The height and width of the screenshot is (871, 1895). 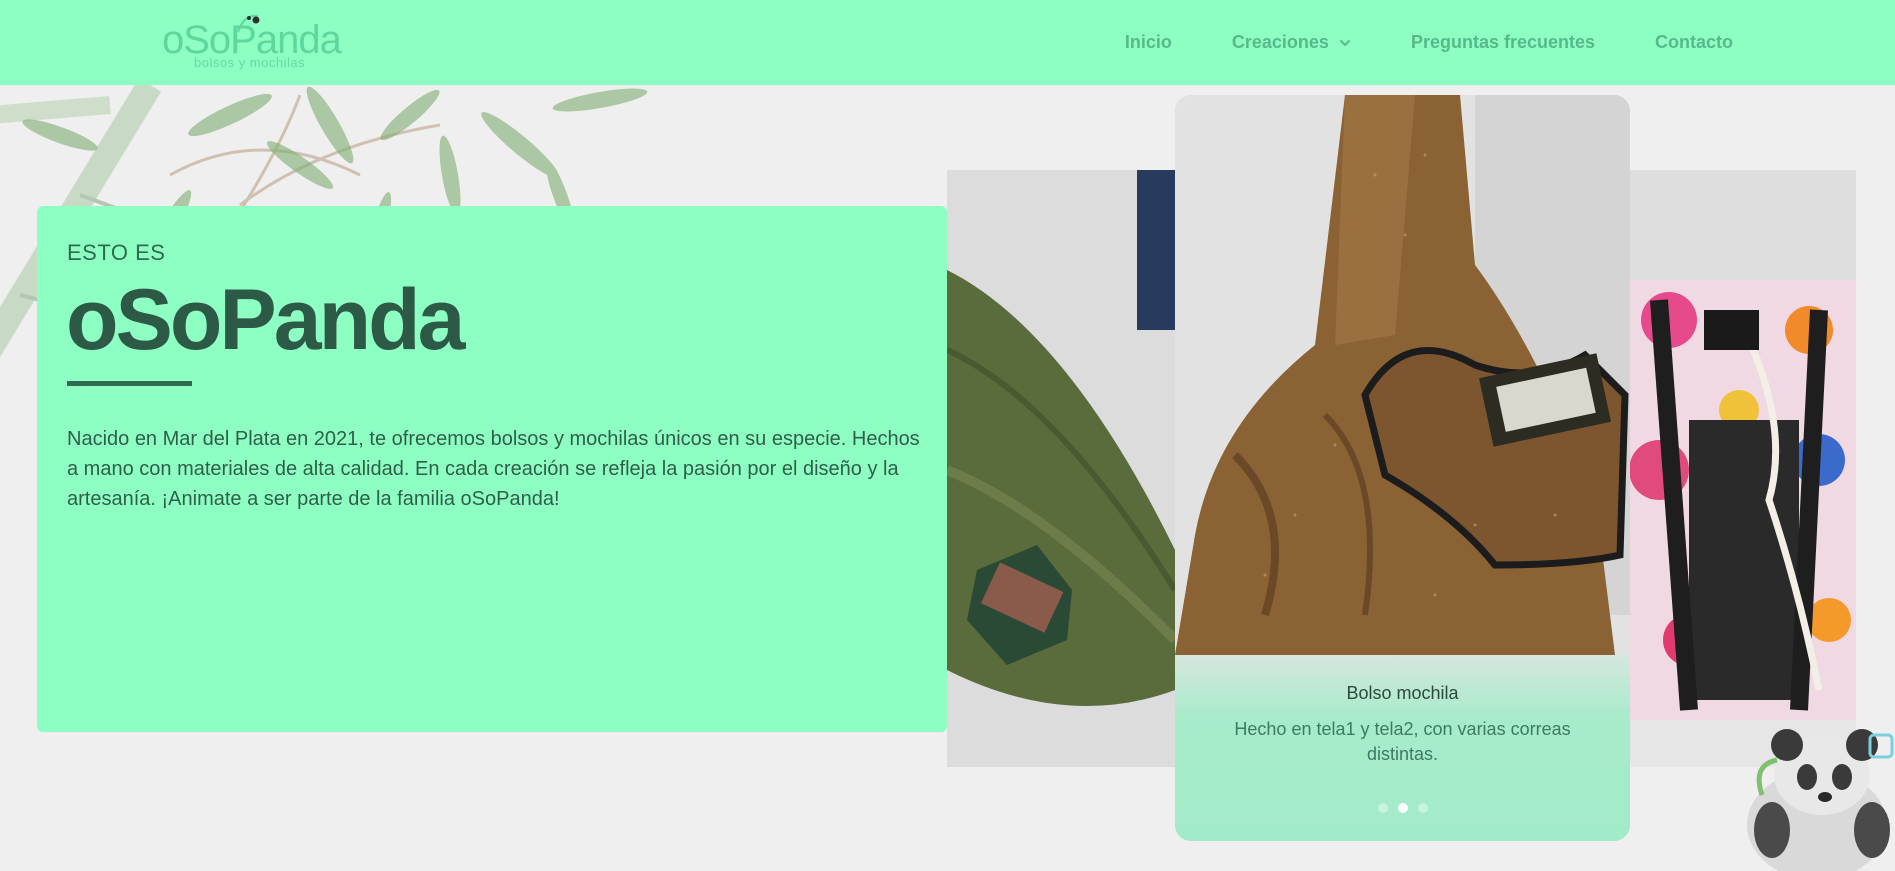 I want to click on panda-mascot-icon, so click(x=1820, y=800).